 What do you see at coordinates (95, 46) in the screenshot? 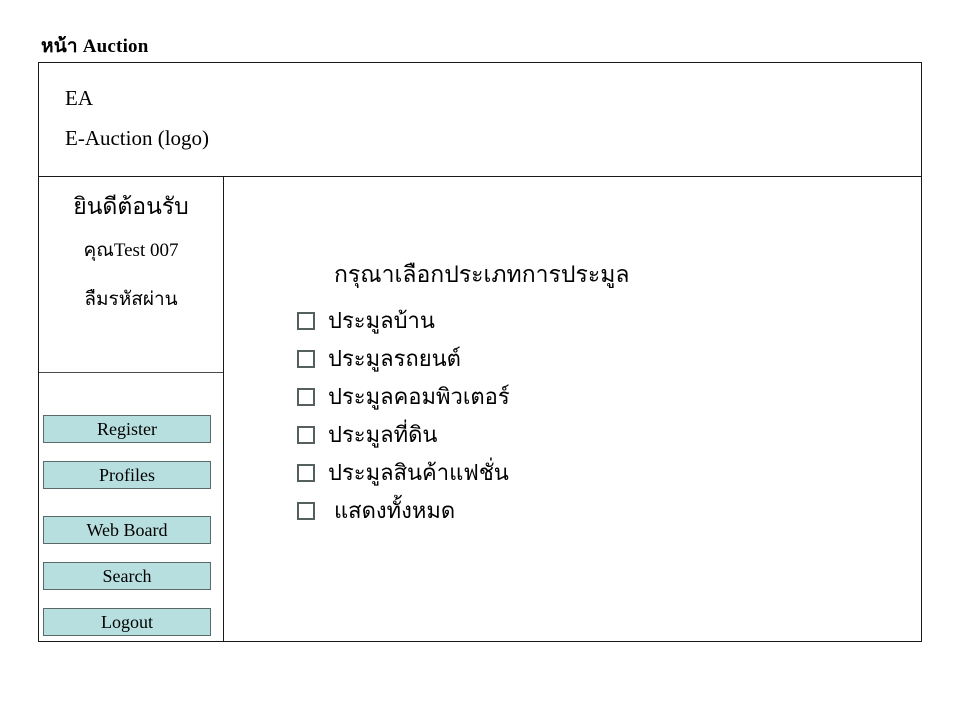
I see `page-title: หน้า Auction` at bounding box center [95, 46].